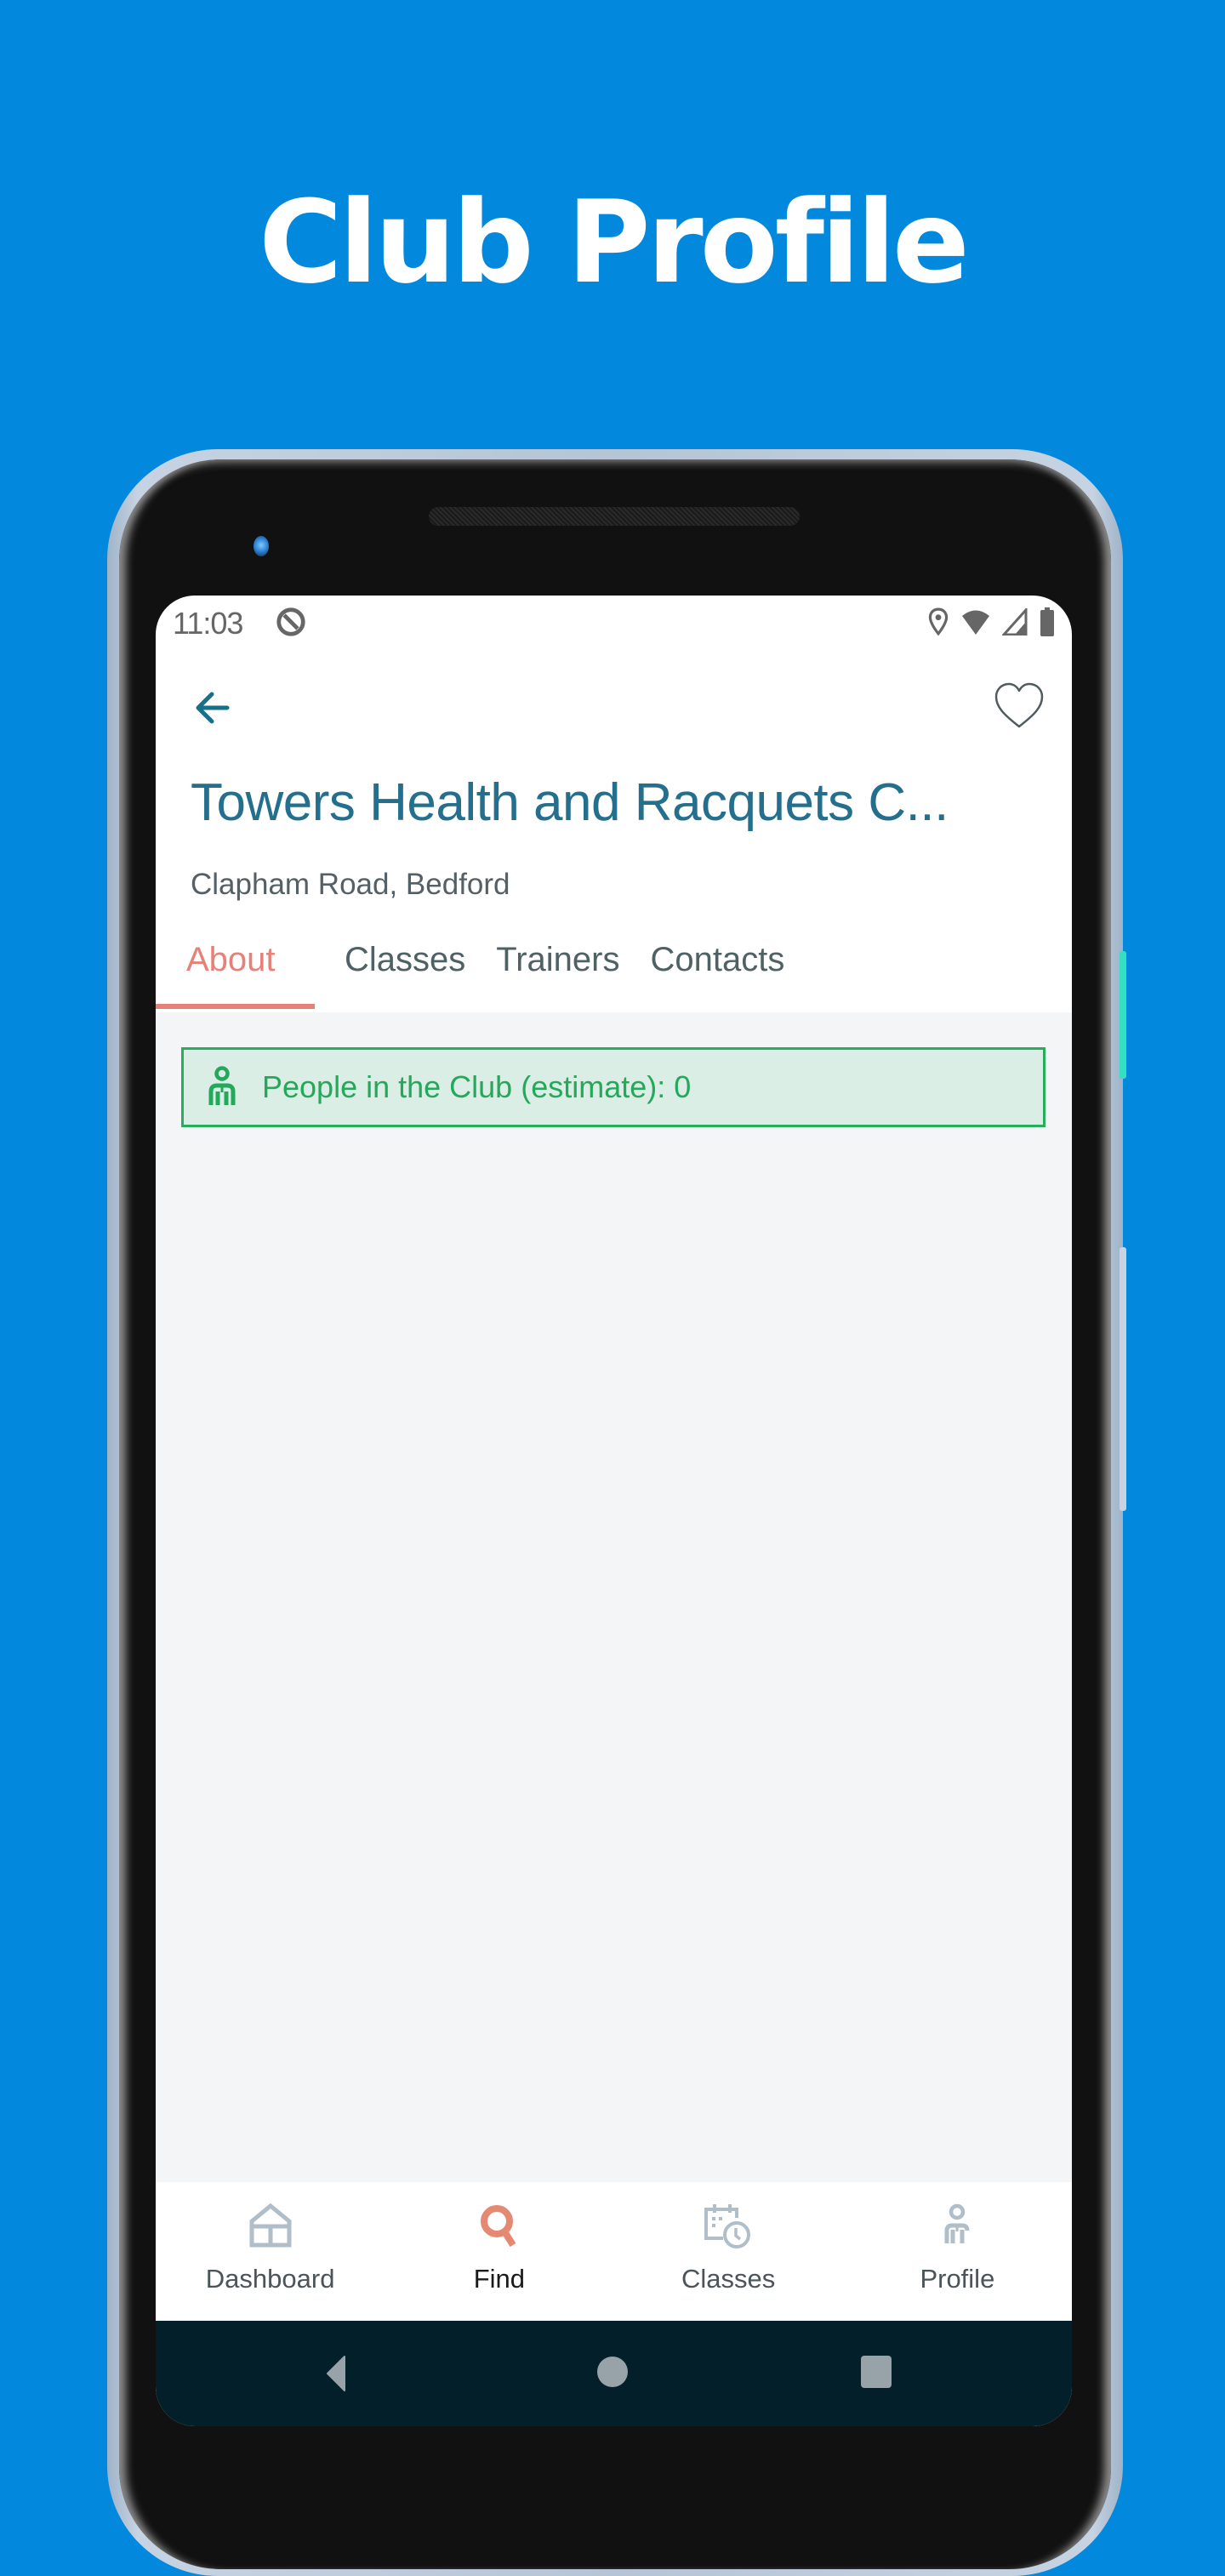 This screenshot has height=2576, width=1225. I want to click on search-icon, so click(498, 2226).